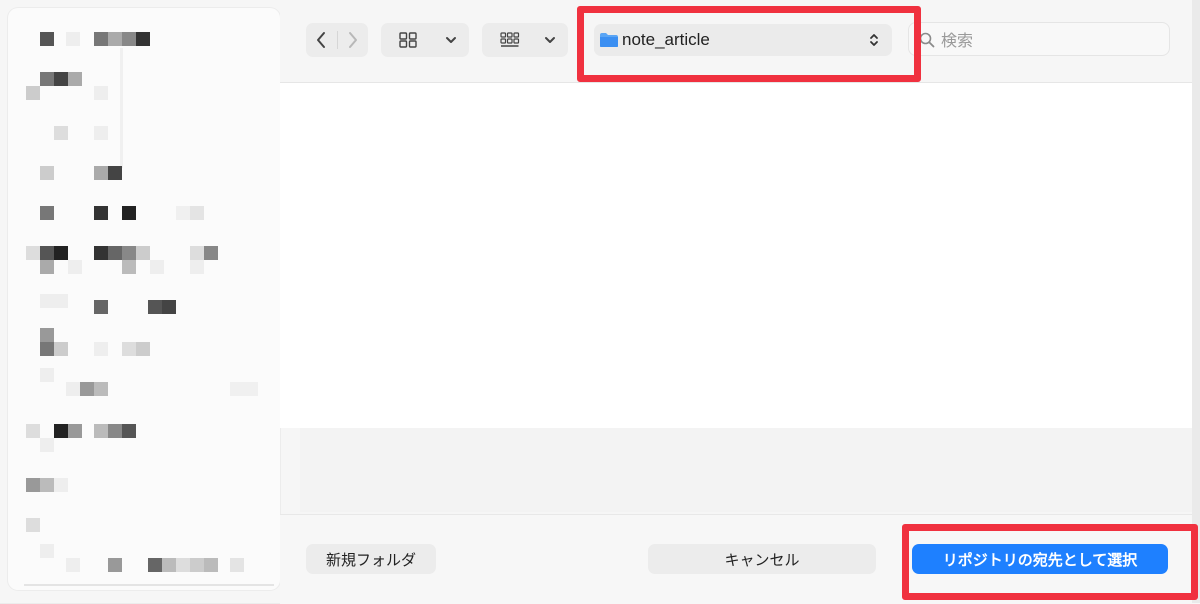 This screenshot has height=604, width=1200. I want to click on search-field, so click(1039, 39).